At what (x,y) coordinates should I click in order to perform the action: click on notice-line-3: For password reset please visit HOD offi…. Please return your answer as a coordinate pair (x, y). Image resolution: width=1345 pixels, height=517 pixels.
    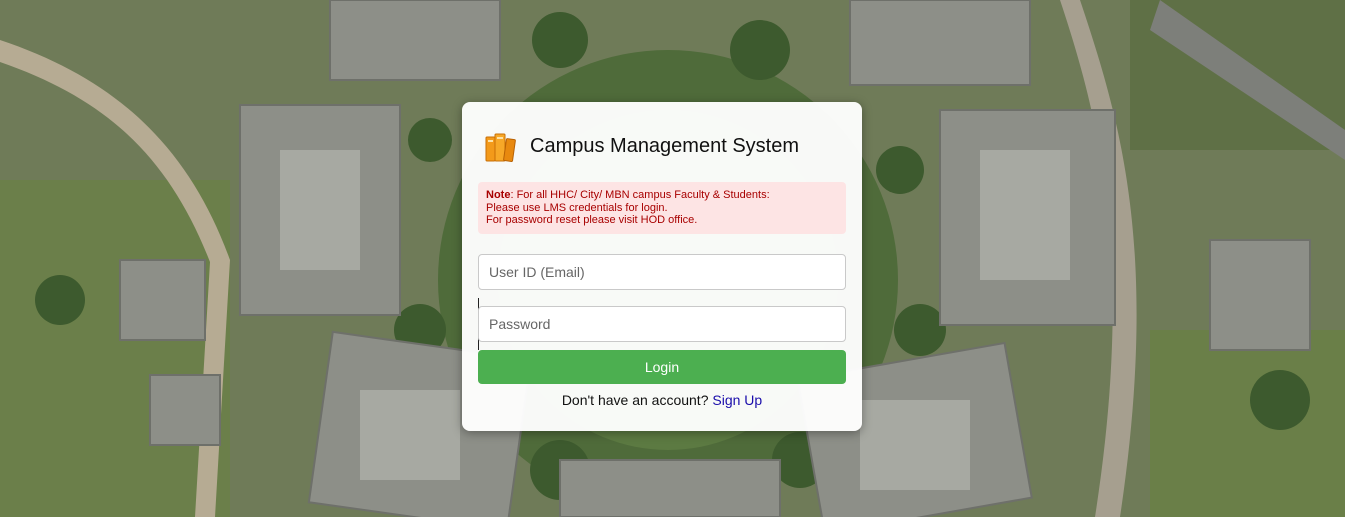
    Looking at the image, I should click on (592, 220).